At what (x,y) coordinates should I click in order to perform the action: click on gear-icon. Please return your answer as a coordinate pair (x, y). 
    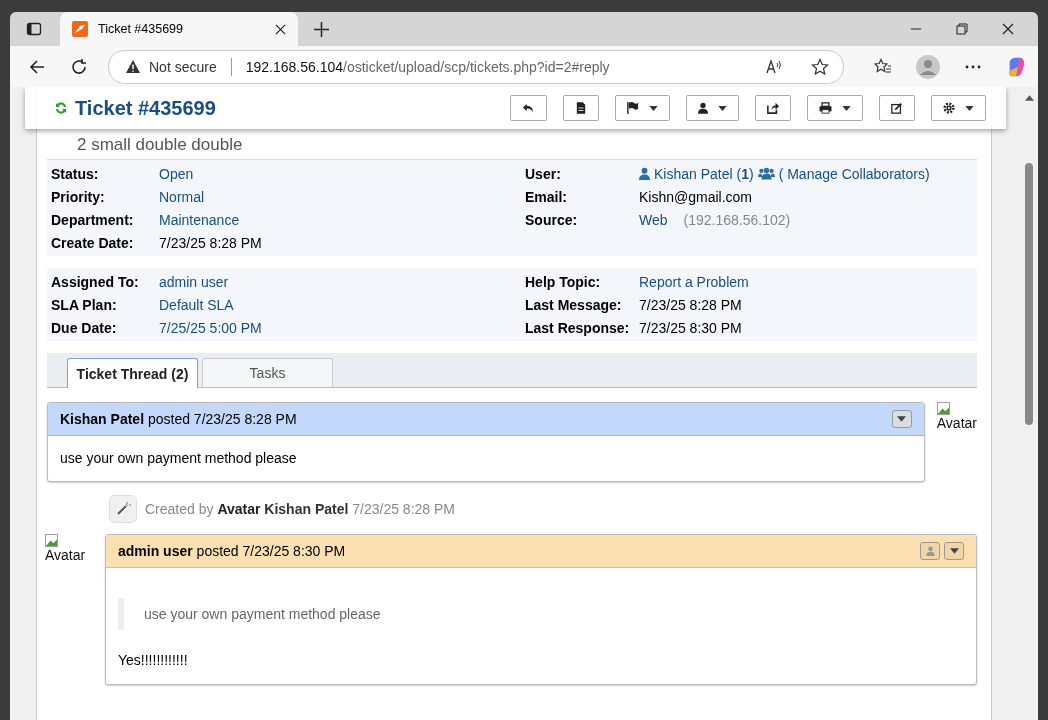
    Looking at the image, I should click on (949, 108).